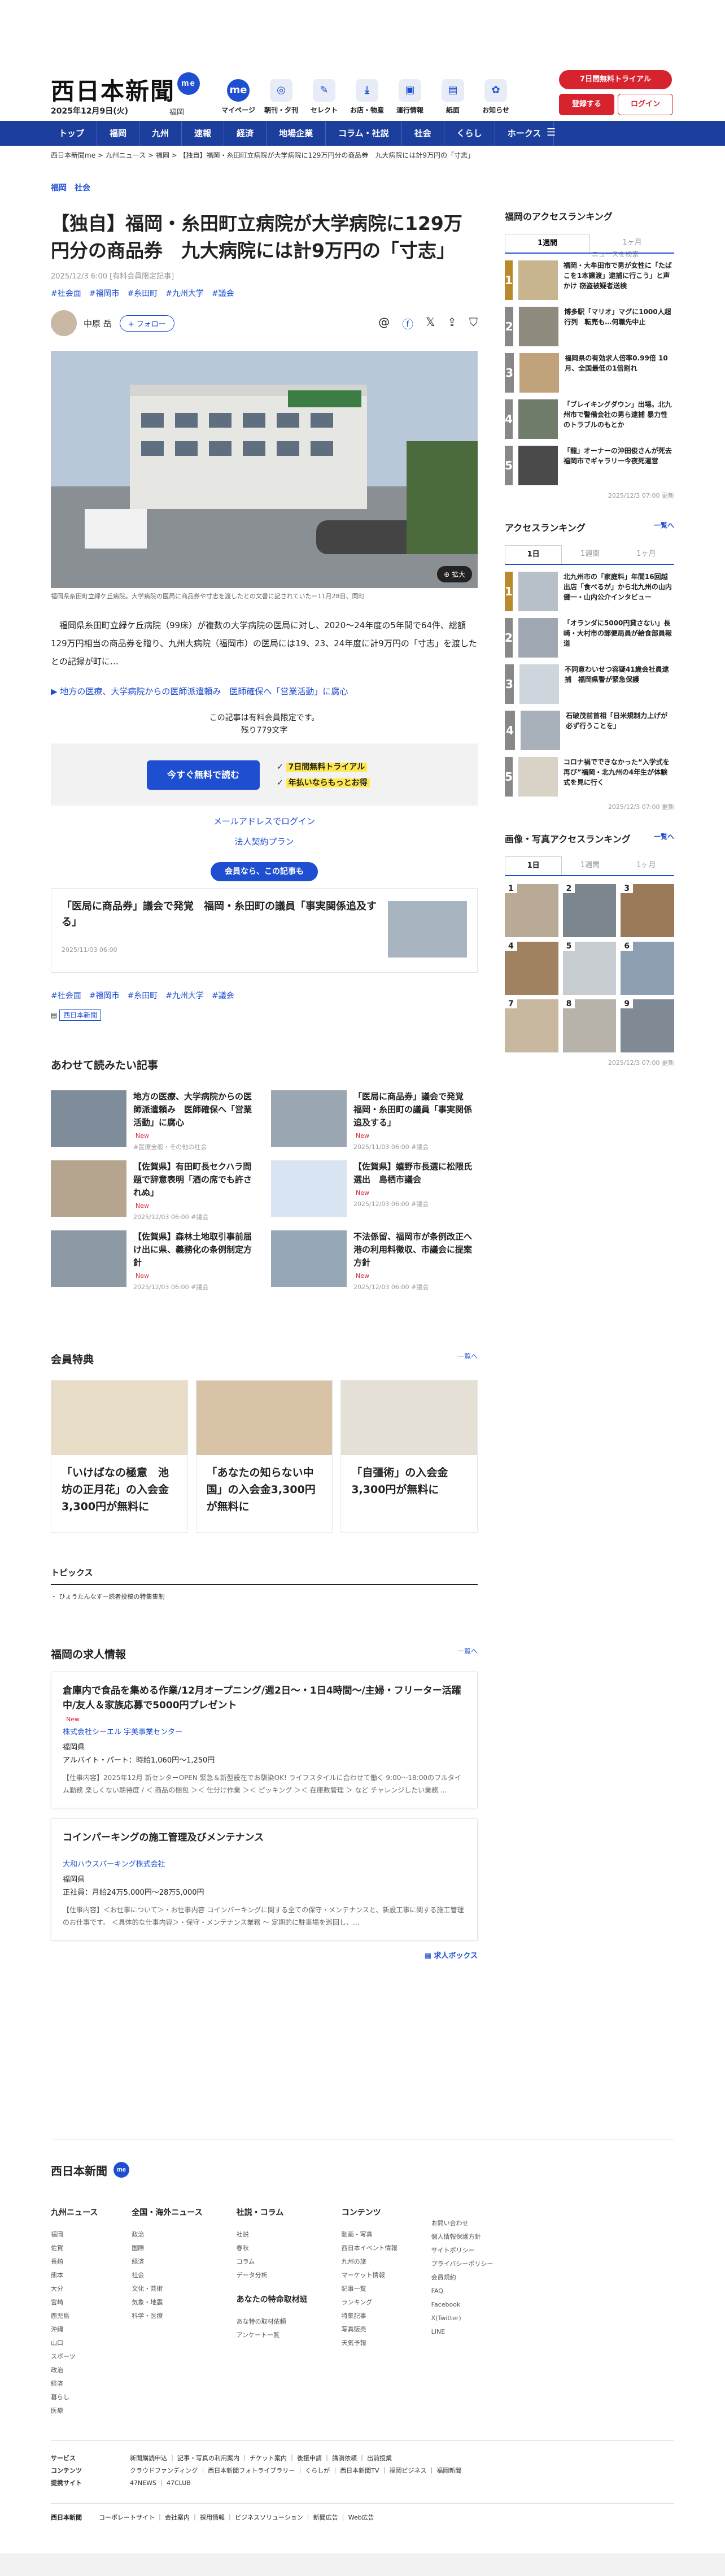  I want to click on email-login-link: メールアドレスでログイン, so click(264, 821).